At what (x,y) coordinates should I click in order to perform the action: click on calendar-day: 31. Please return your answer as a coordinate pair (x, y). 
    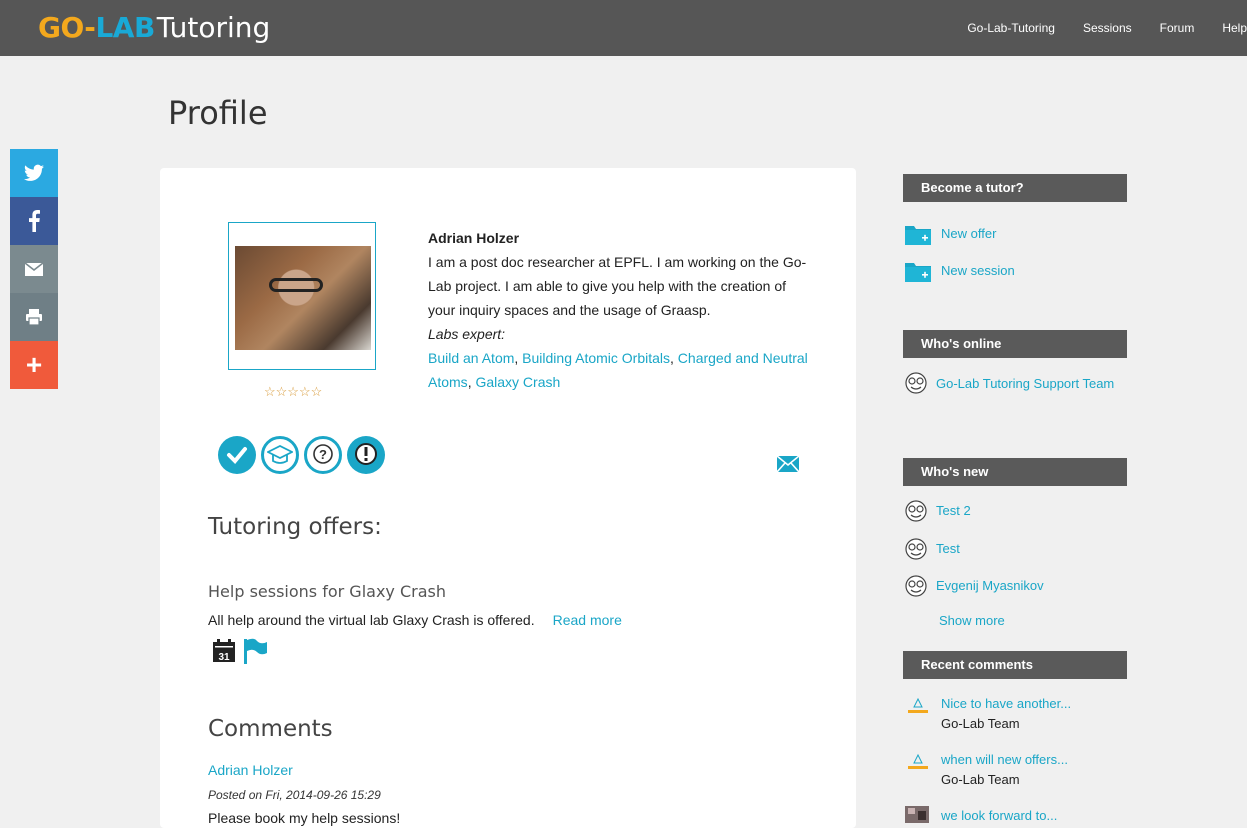
    Looking at the image, I should click on (224, 657).